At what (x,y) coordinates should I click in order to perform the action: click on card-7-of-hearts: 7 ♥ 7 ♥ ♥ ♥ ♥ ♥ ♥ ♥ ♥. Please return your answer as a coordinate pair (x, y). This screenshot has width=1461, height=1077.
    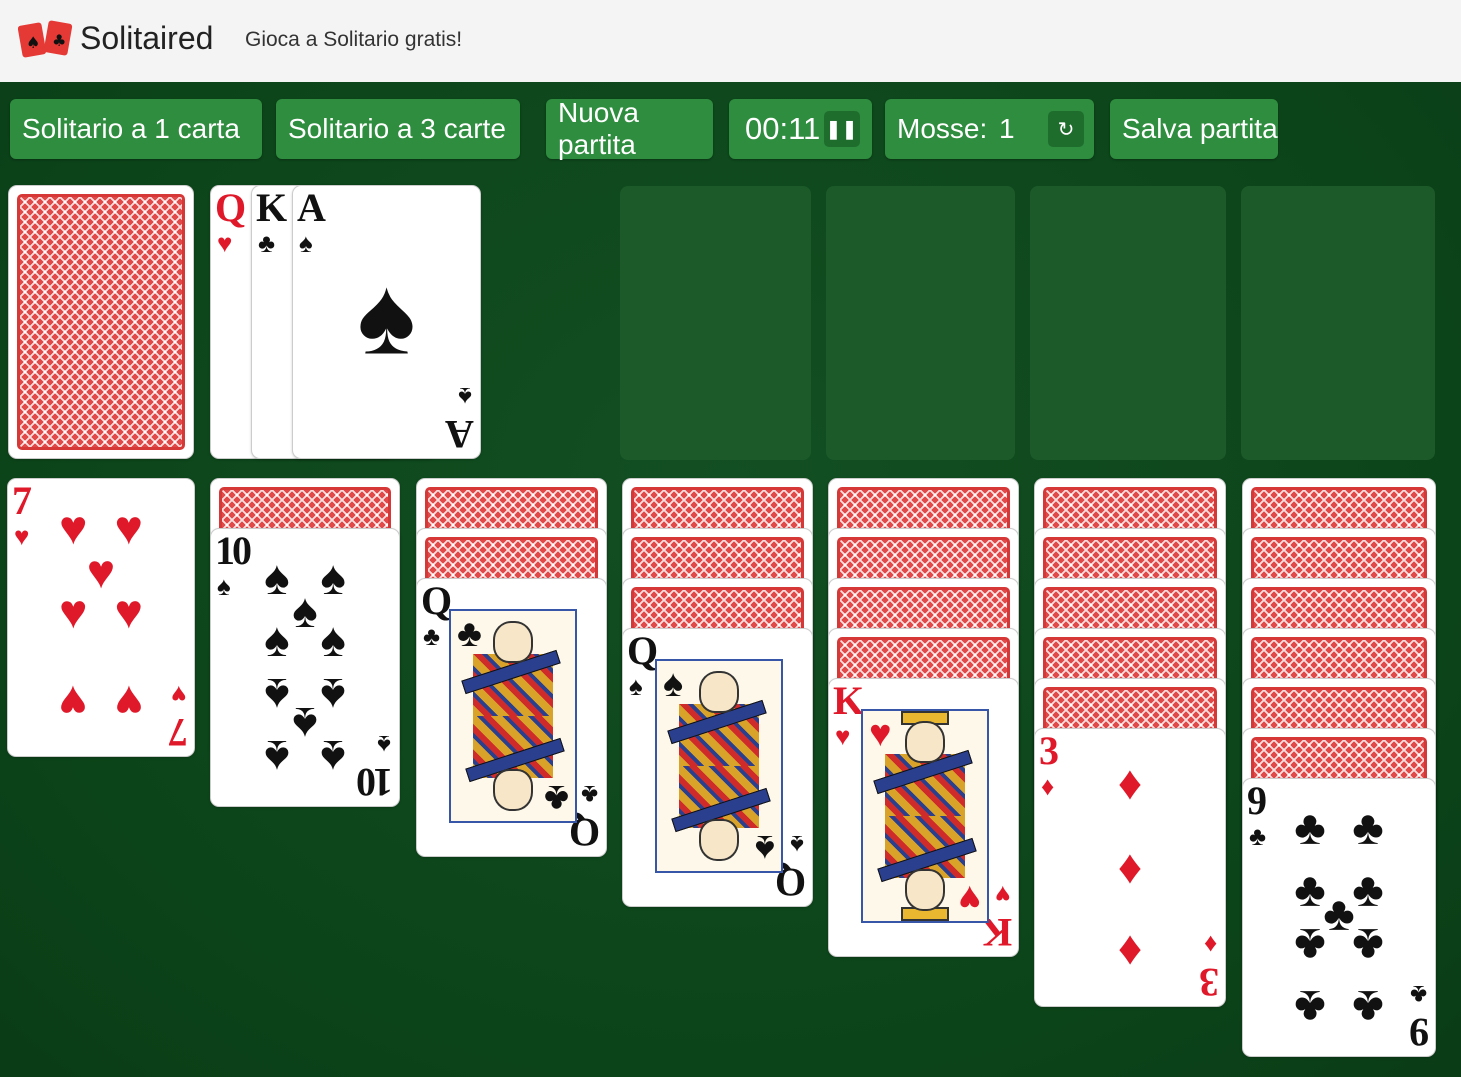
    Looking at the image, I should click on (101, 617).